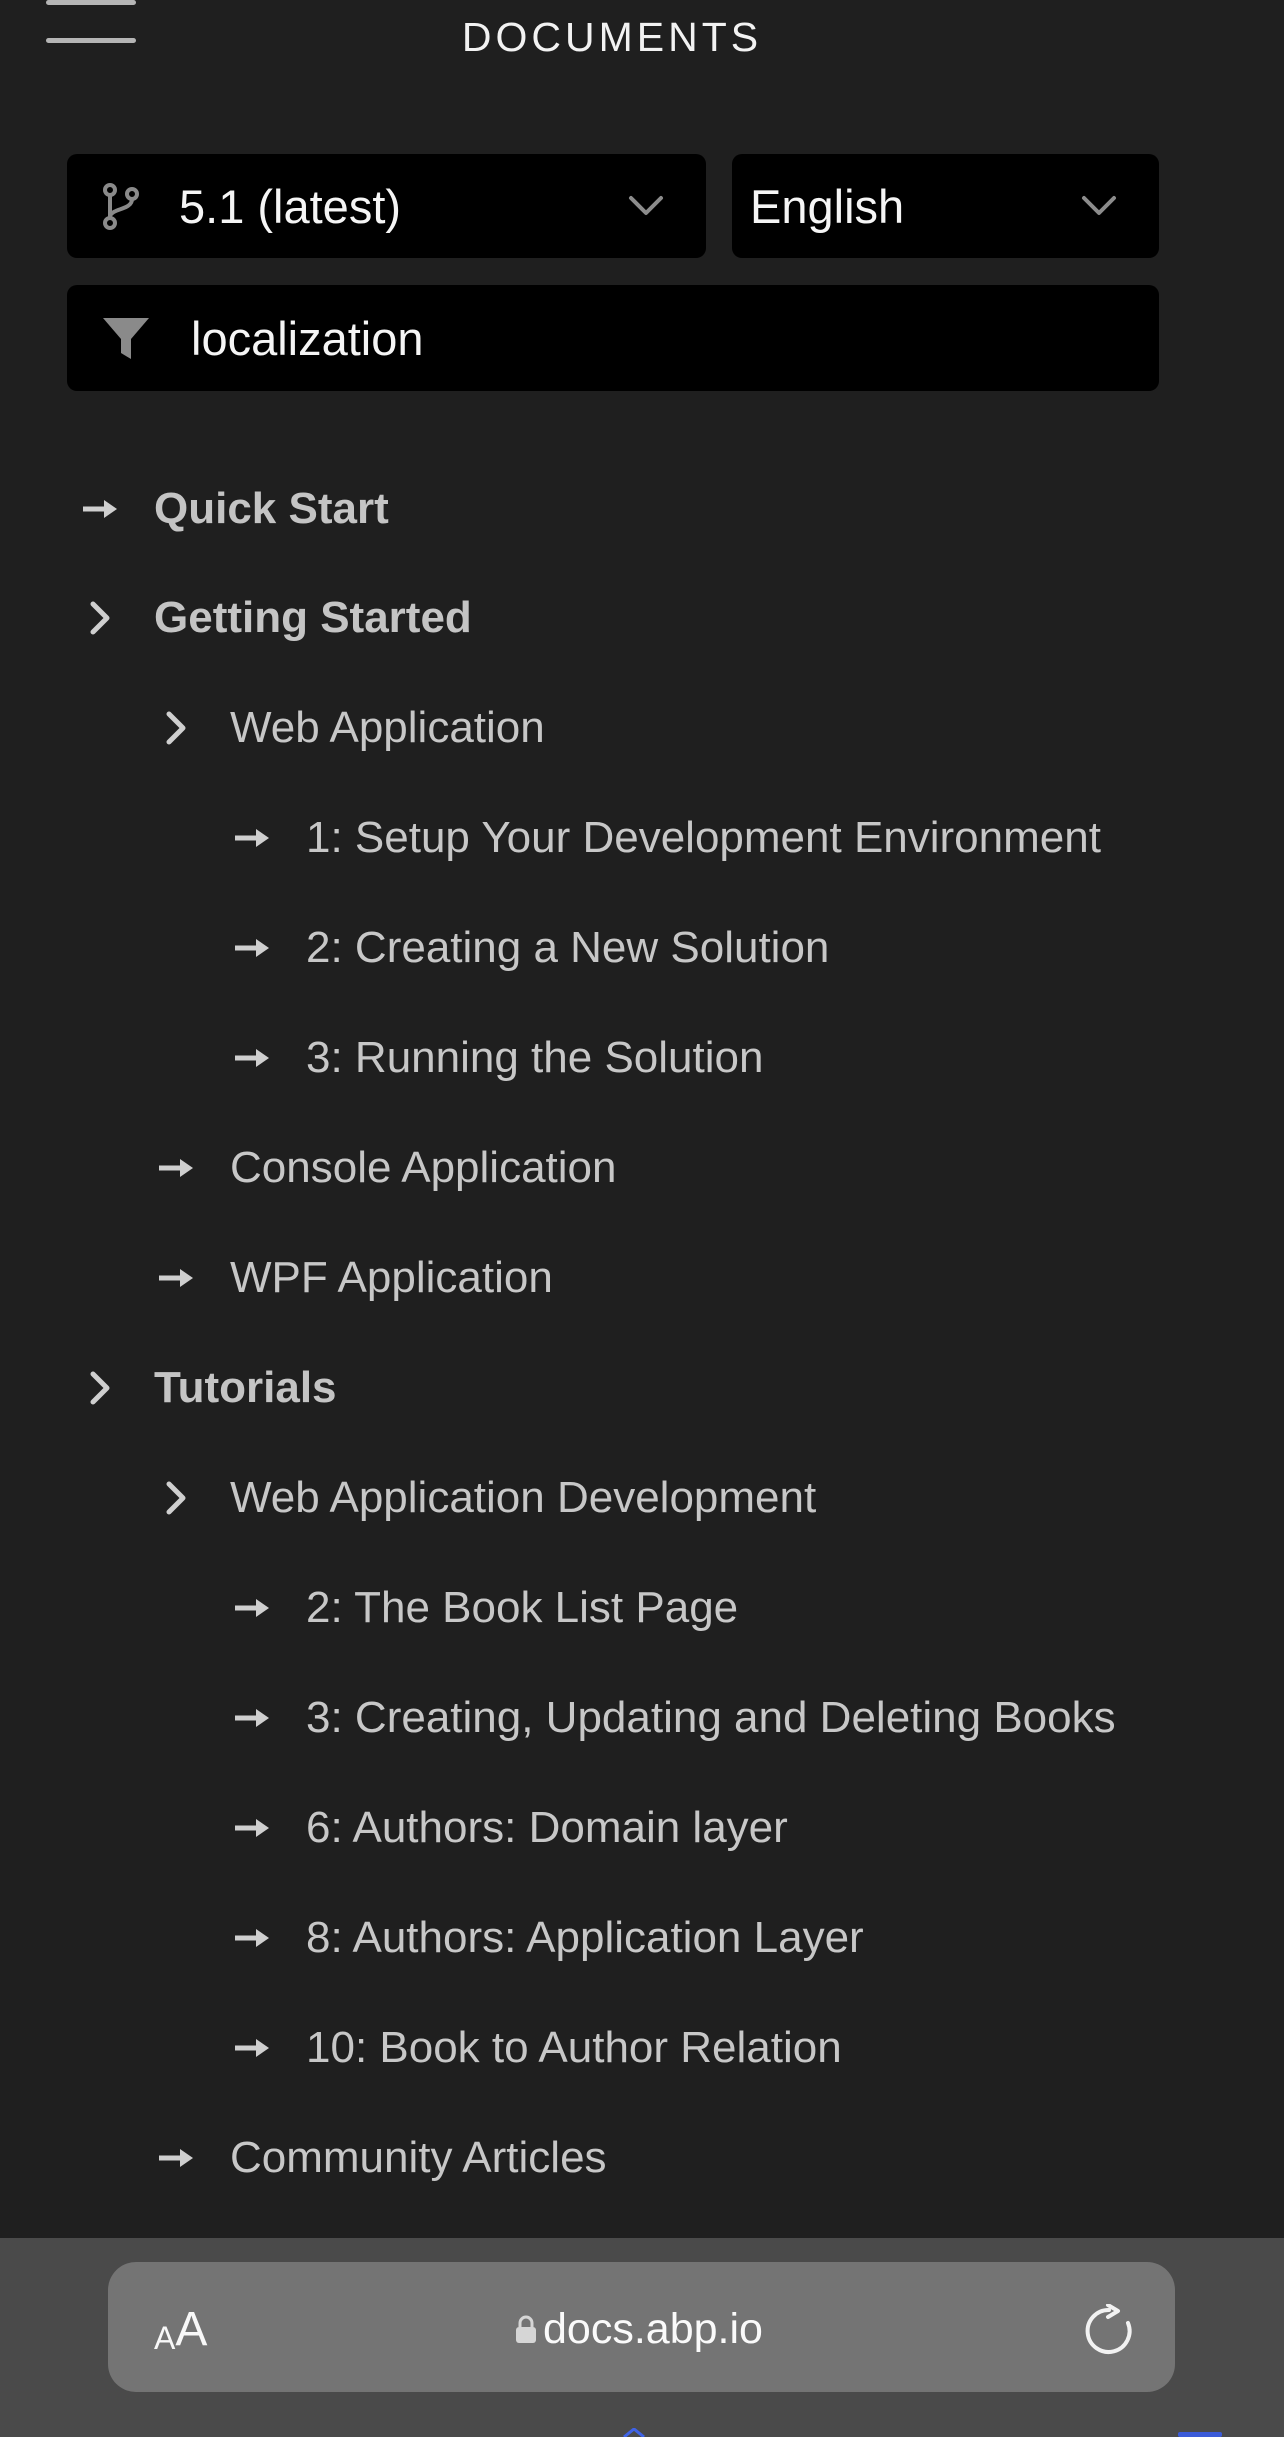 This screenshot has width=1284, height=2437. I want to click on nav-item-label: Web Application, so click(387, 727).